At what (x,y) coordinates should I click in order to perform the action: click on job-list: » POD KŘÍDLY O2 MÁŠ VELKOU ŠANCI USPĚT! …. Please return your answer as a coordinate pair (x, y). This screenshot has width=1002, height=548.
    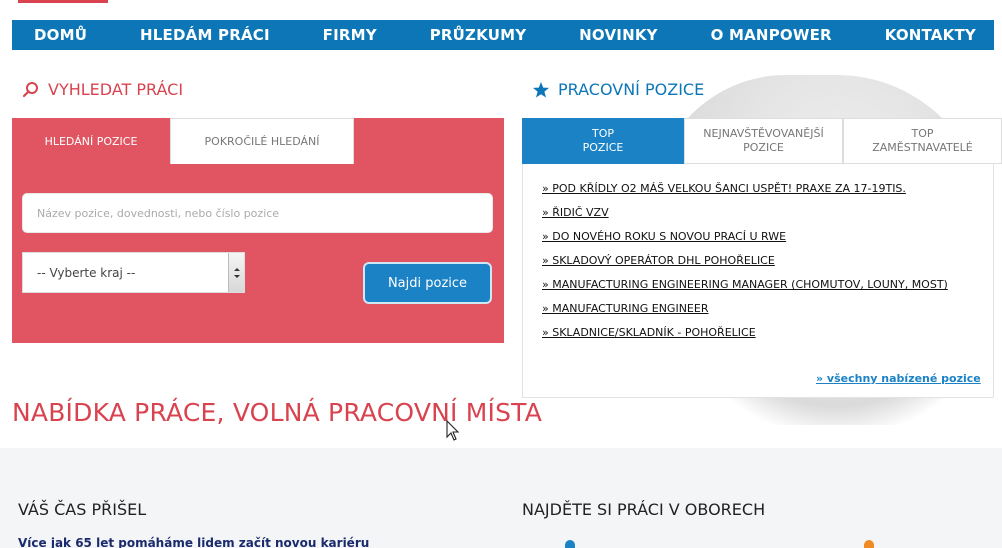
    Looking at the image, I should click on (767, 264).